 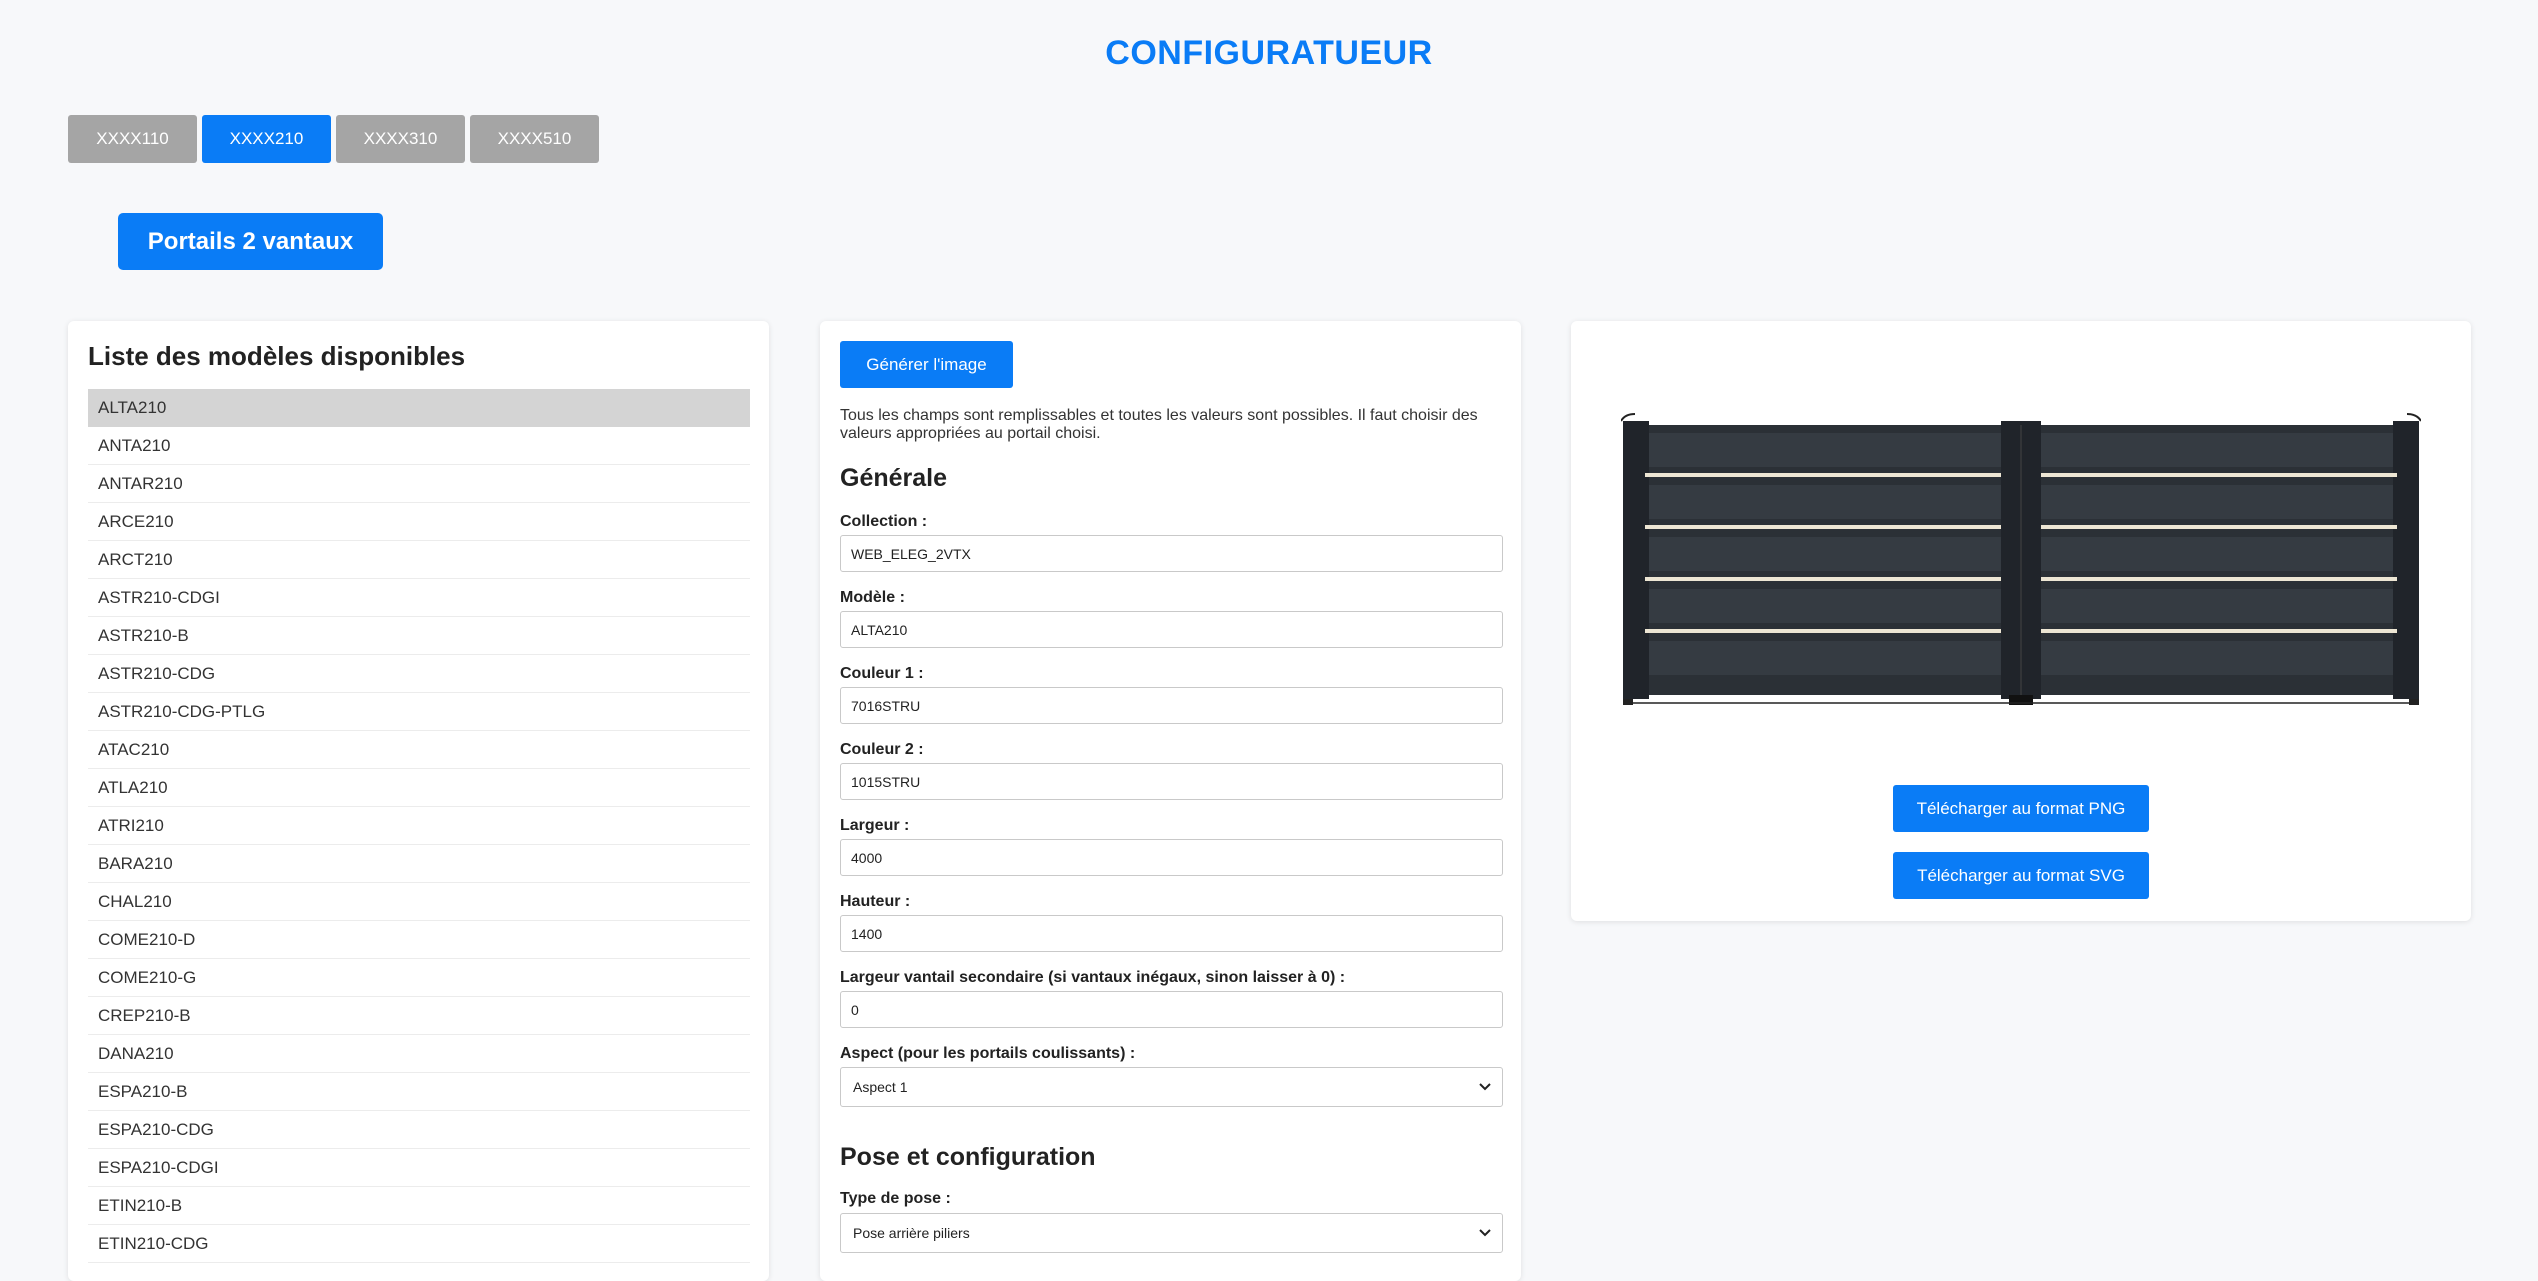 What do you see at coordinates (419, 1016) in the screenshot?
I see `list-item: CREP210-B` at bounding box center [419, 1016].